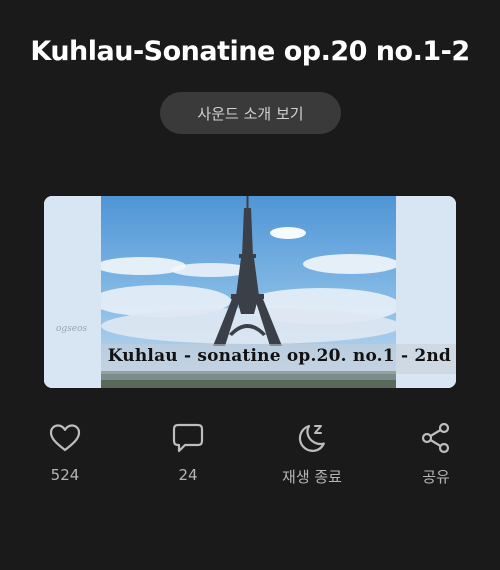 Image resolution: width=500 pixels, height=570 pixels. What do you see at coordinates (436, 477) in the screenshot?
I see `share-label: 공유` at bounding box center [436, 477].